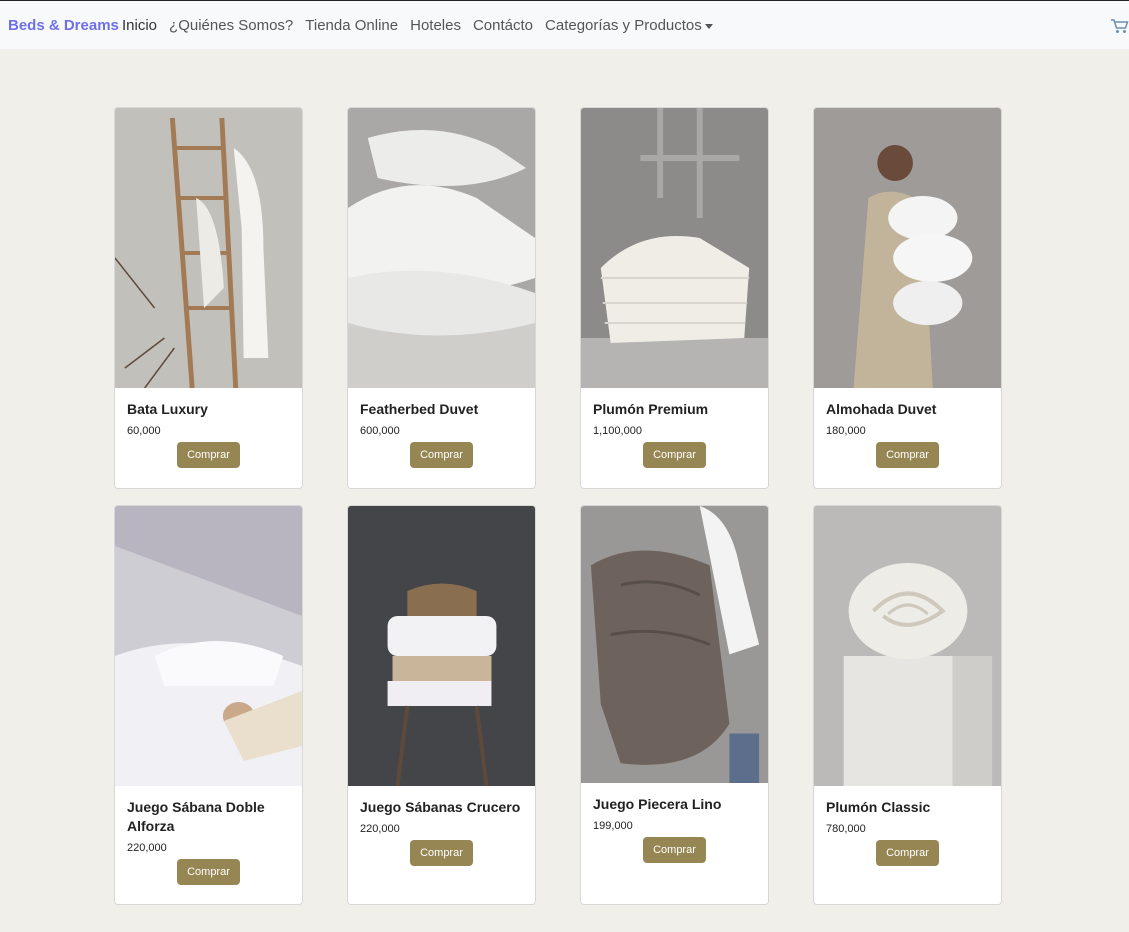 Image resolution: width=1129 pixels, height=932 pixels. I want to click on nav-inicio: Inicio, so click(139, 25).